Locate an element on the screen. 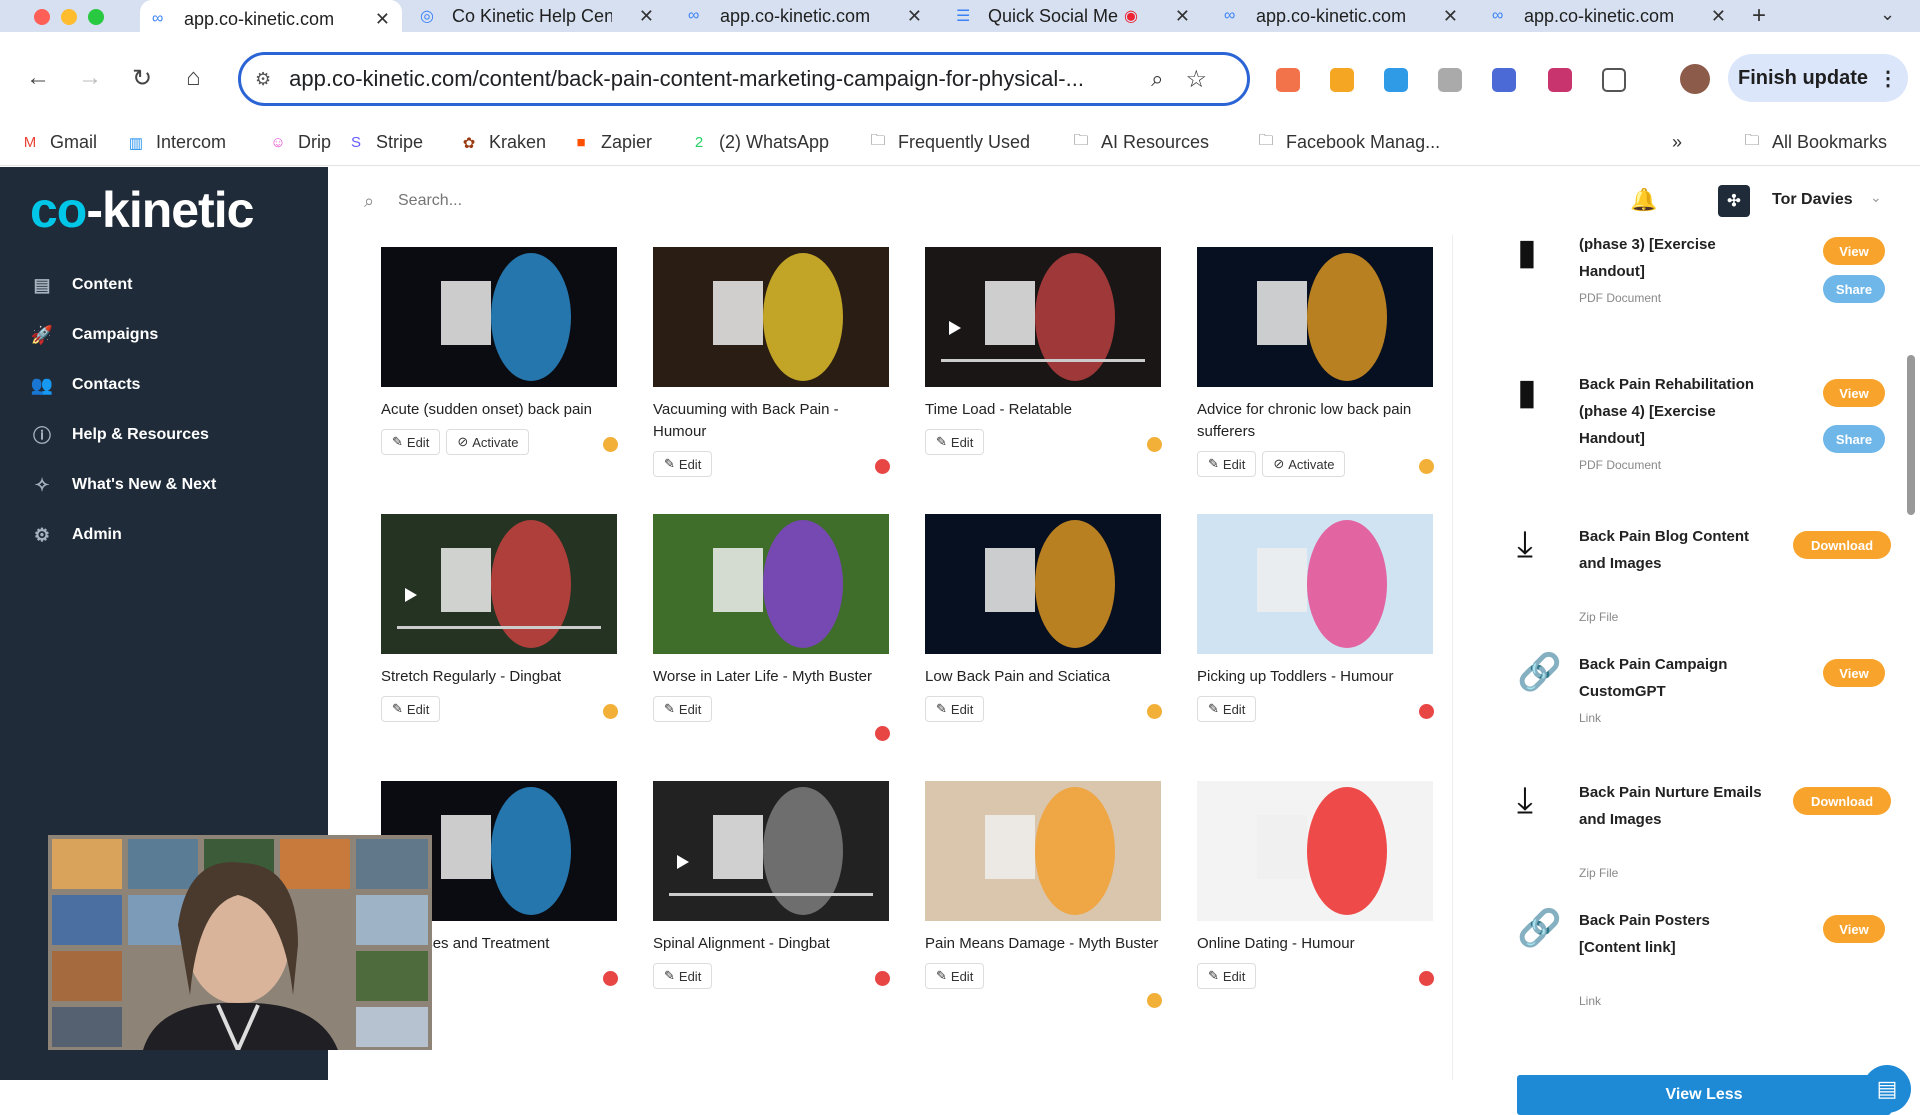  bookmark-star-icon: ☆ is located at coordinates (1196, 79).